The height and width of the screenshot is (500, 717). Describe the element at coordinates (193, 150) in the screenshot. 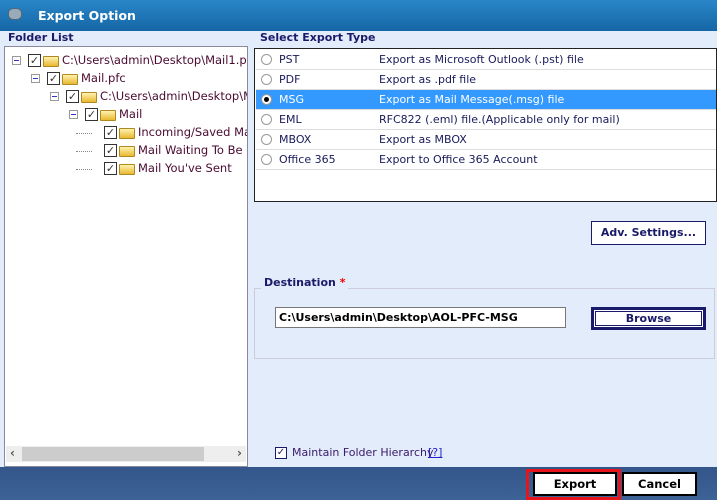

I see `node-label: Mail Waiting To Be S` at that location.